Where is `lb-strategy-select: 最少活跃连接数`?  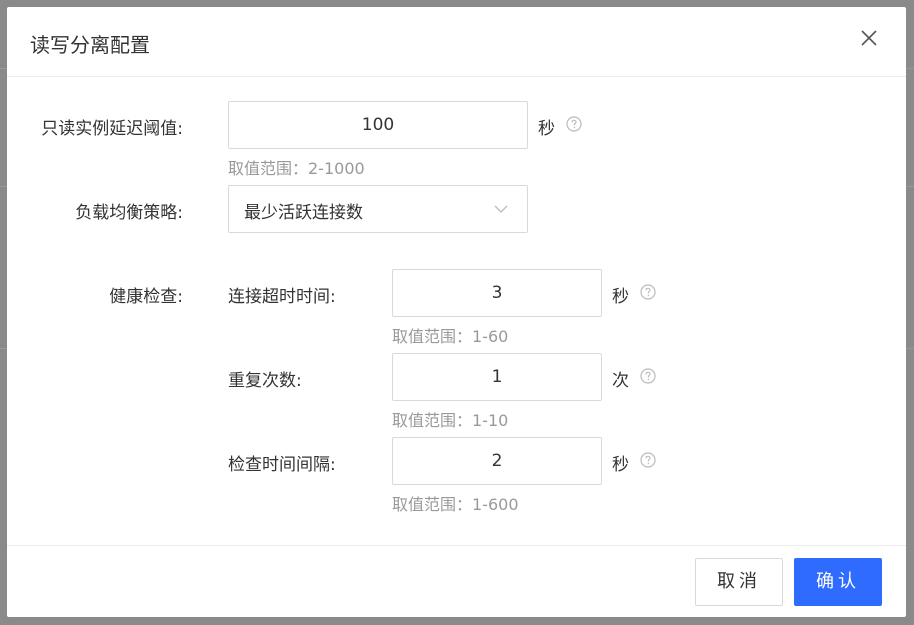
lb-strategy-select: 最少活跃连接数 is located at coordinates (378, 209).